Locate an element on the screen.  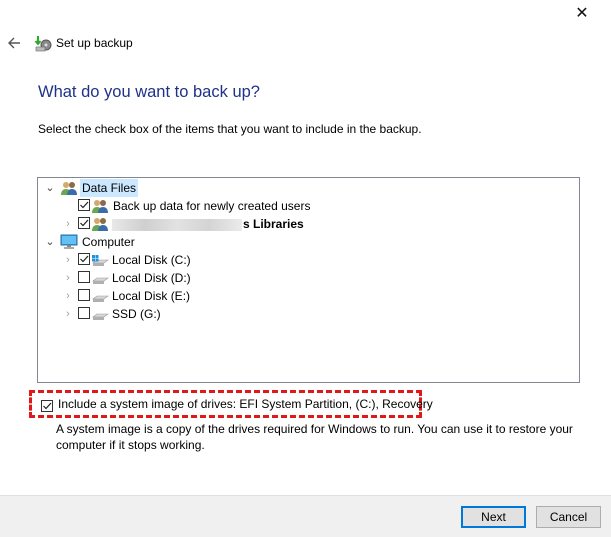
tree-item-label: Data Files is located at coordinates (109, 188).